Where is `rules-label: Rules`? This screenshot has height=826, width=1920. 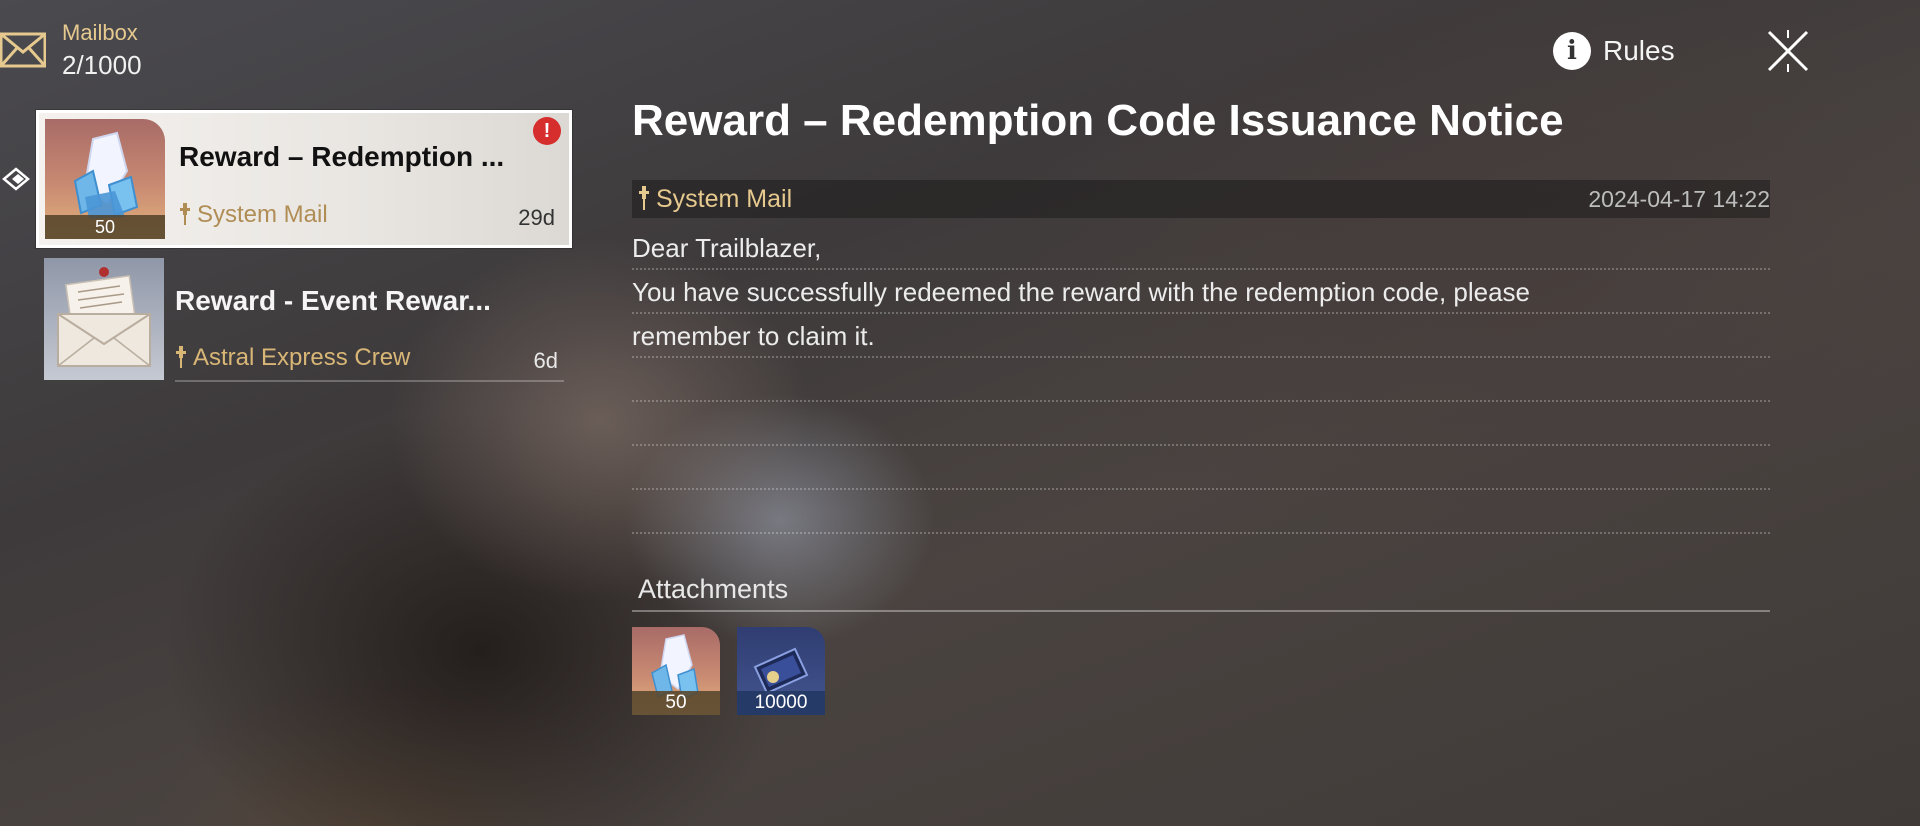
rules-label: Rules is located at coordinates (1639, 50).